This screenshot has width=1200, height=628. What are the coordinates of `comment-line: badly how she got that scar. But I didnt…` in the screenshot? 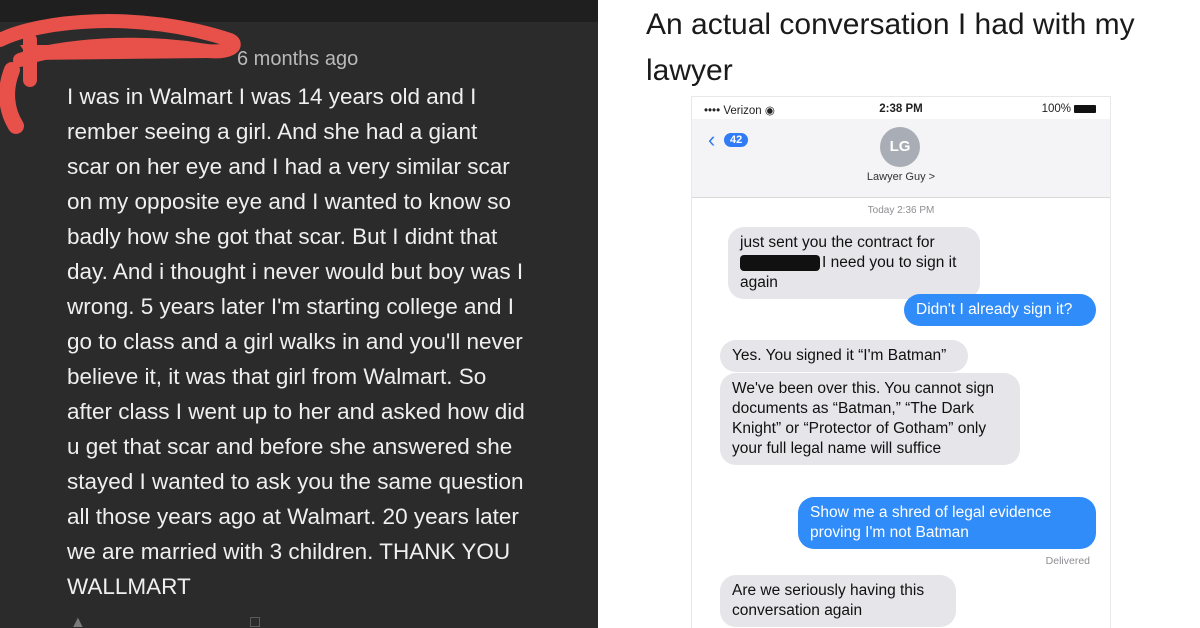 It's located at (282, 236).